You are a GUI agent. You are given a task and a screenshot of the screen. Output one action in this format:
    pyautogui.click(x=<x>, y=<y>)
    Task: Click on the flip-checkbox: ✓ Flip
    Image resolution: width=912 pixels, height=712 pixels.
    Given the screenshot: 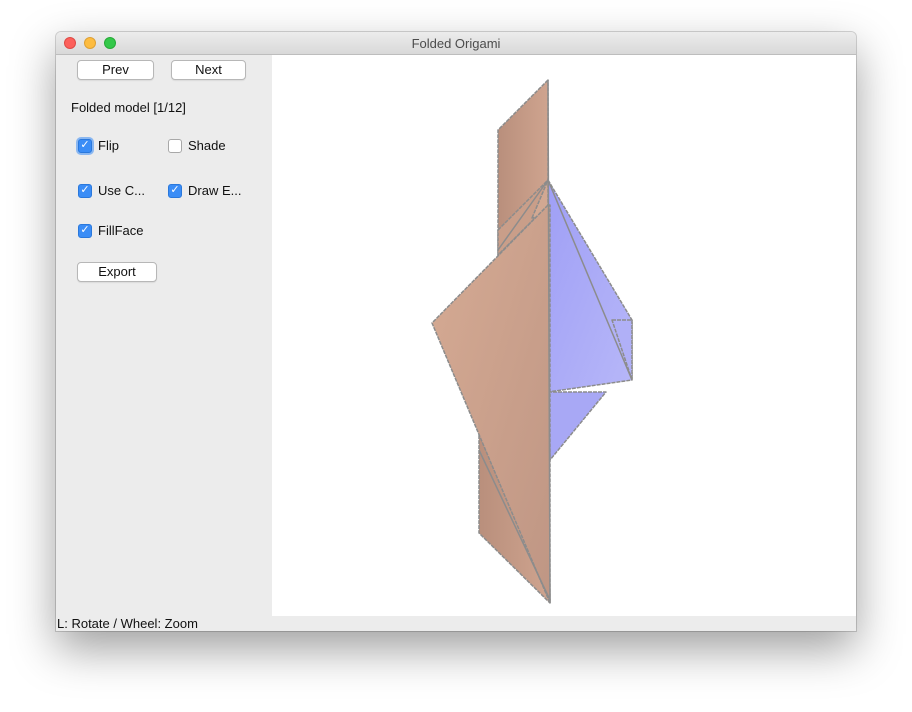 What is the action you would take?
    pyautogui.click(x=98, y=145)
    